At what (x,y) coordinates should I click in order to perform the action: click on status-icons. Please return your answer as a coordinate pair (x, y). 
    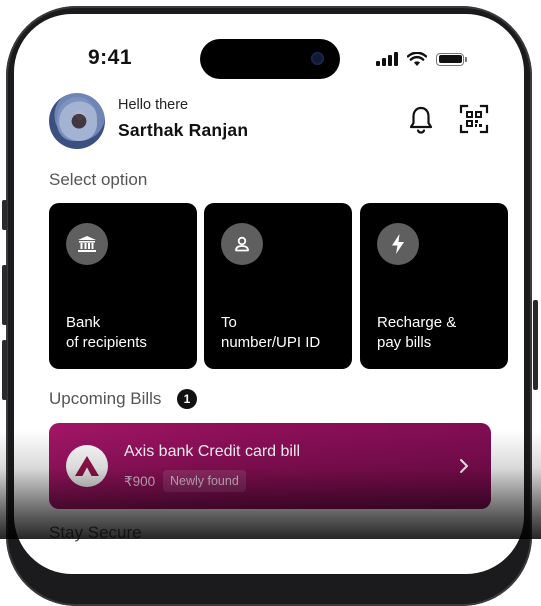
    Looking at the image, I should click on (421, 59).